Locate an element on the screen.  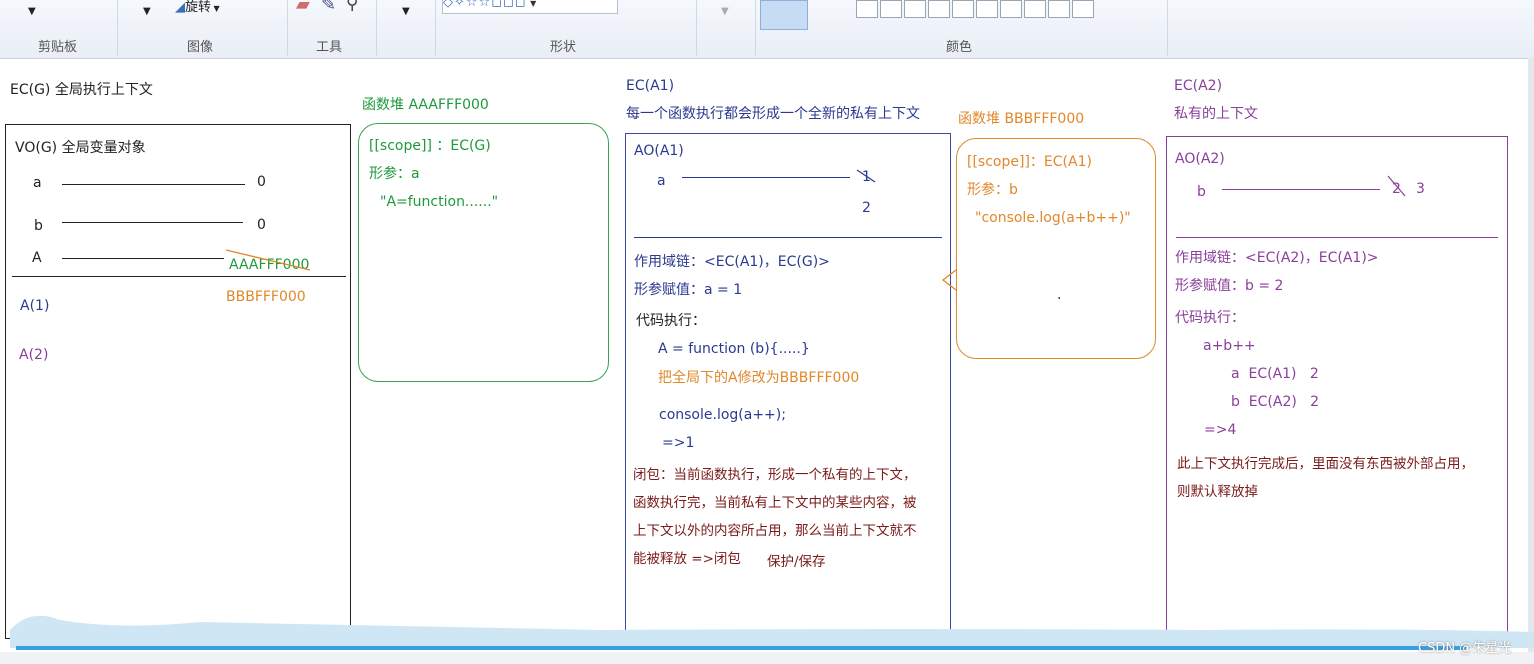
vo-stack-divider is located at coordinates (179, 276).